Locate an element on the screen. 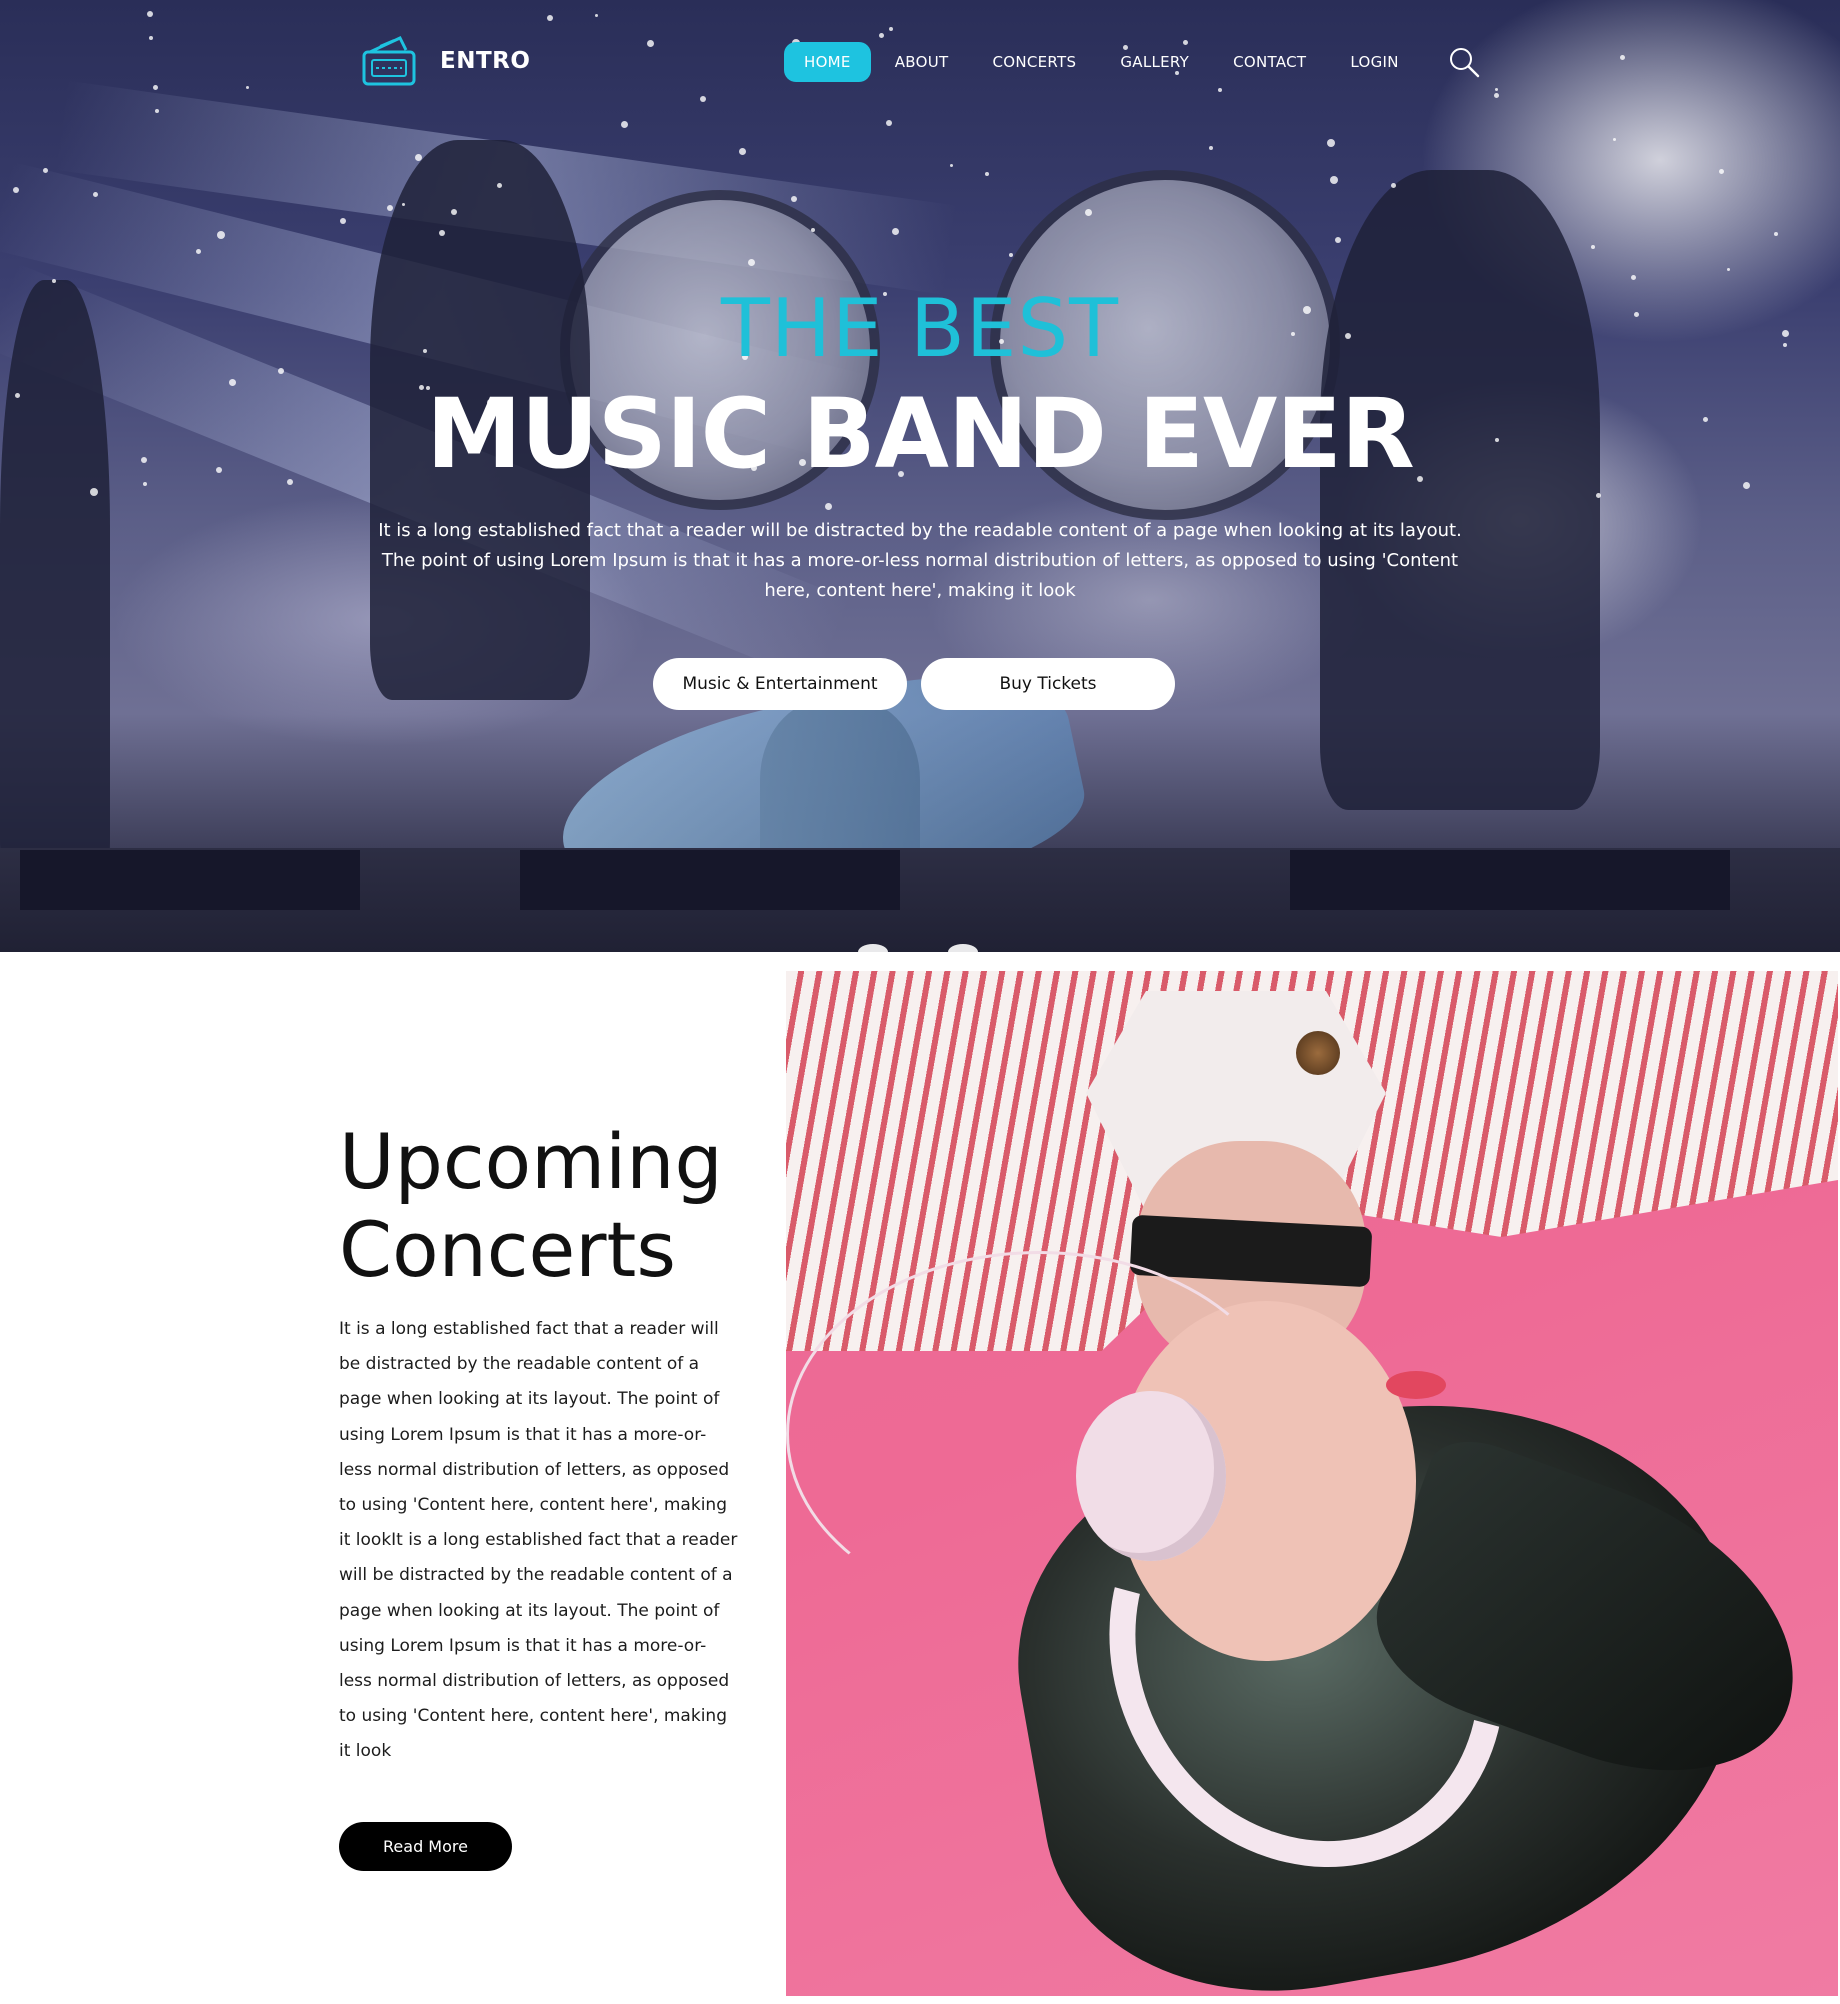 Image resolution: width=1840 pixels, height=2004 pixels. nav-item-login: LOGIN is located at coordinates (1374, 62).